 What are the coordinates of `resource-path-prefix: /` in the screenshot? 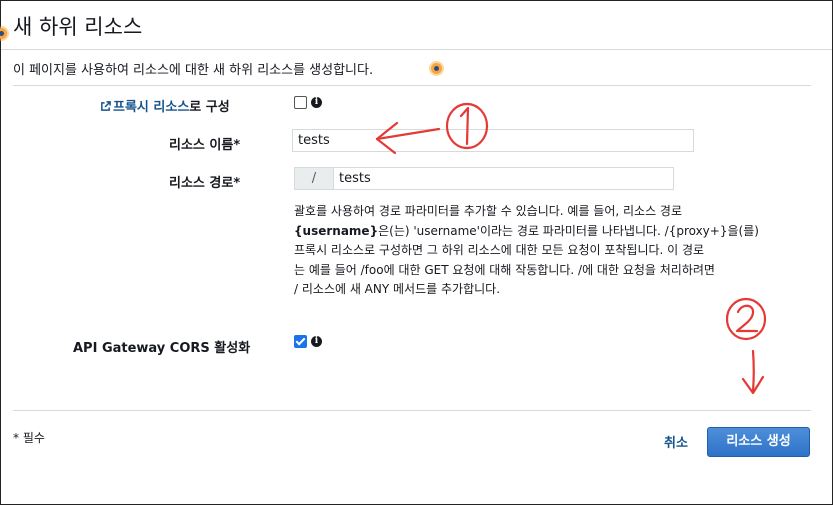 It's located at (314, 178).